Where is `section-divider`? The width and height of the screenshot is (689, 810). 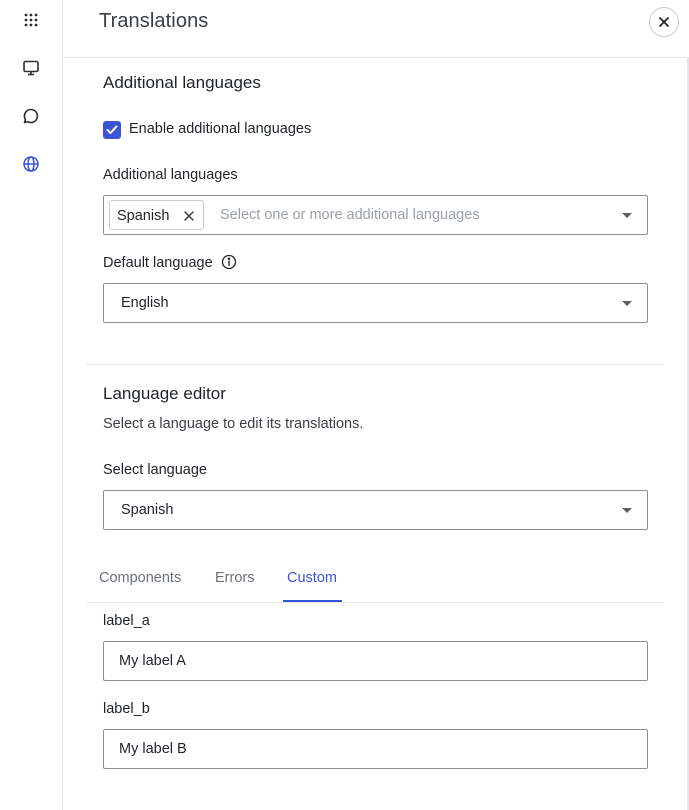 section-divider is located at coordinates (375, 364).